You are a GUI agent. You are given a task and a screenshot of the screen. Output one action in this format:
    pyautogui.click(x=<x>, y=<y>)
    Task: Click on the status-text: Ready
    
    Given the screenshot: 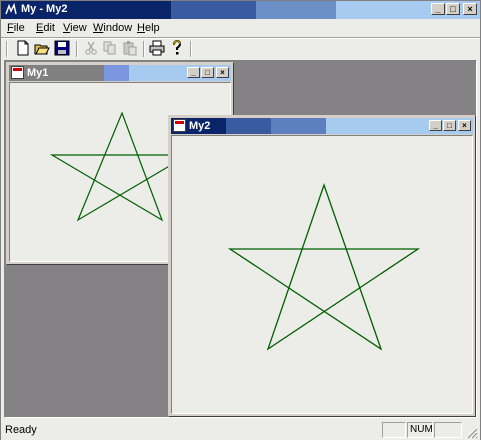 What is the action you would take?
    pyautogui.click(x=21, y=430)
    